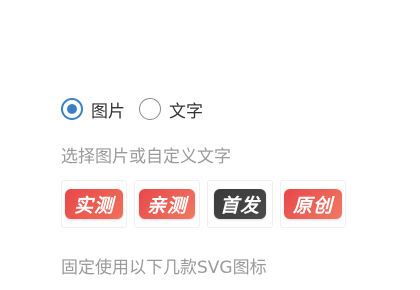  I want to click on radio-option-text: 文字, so click(171, 109).